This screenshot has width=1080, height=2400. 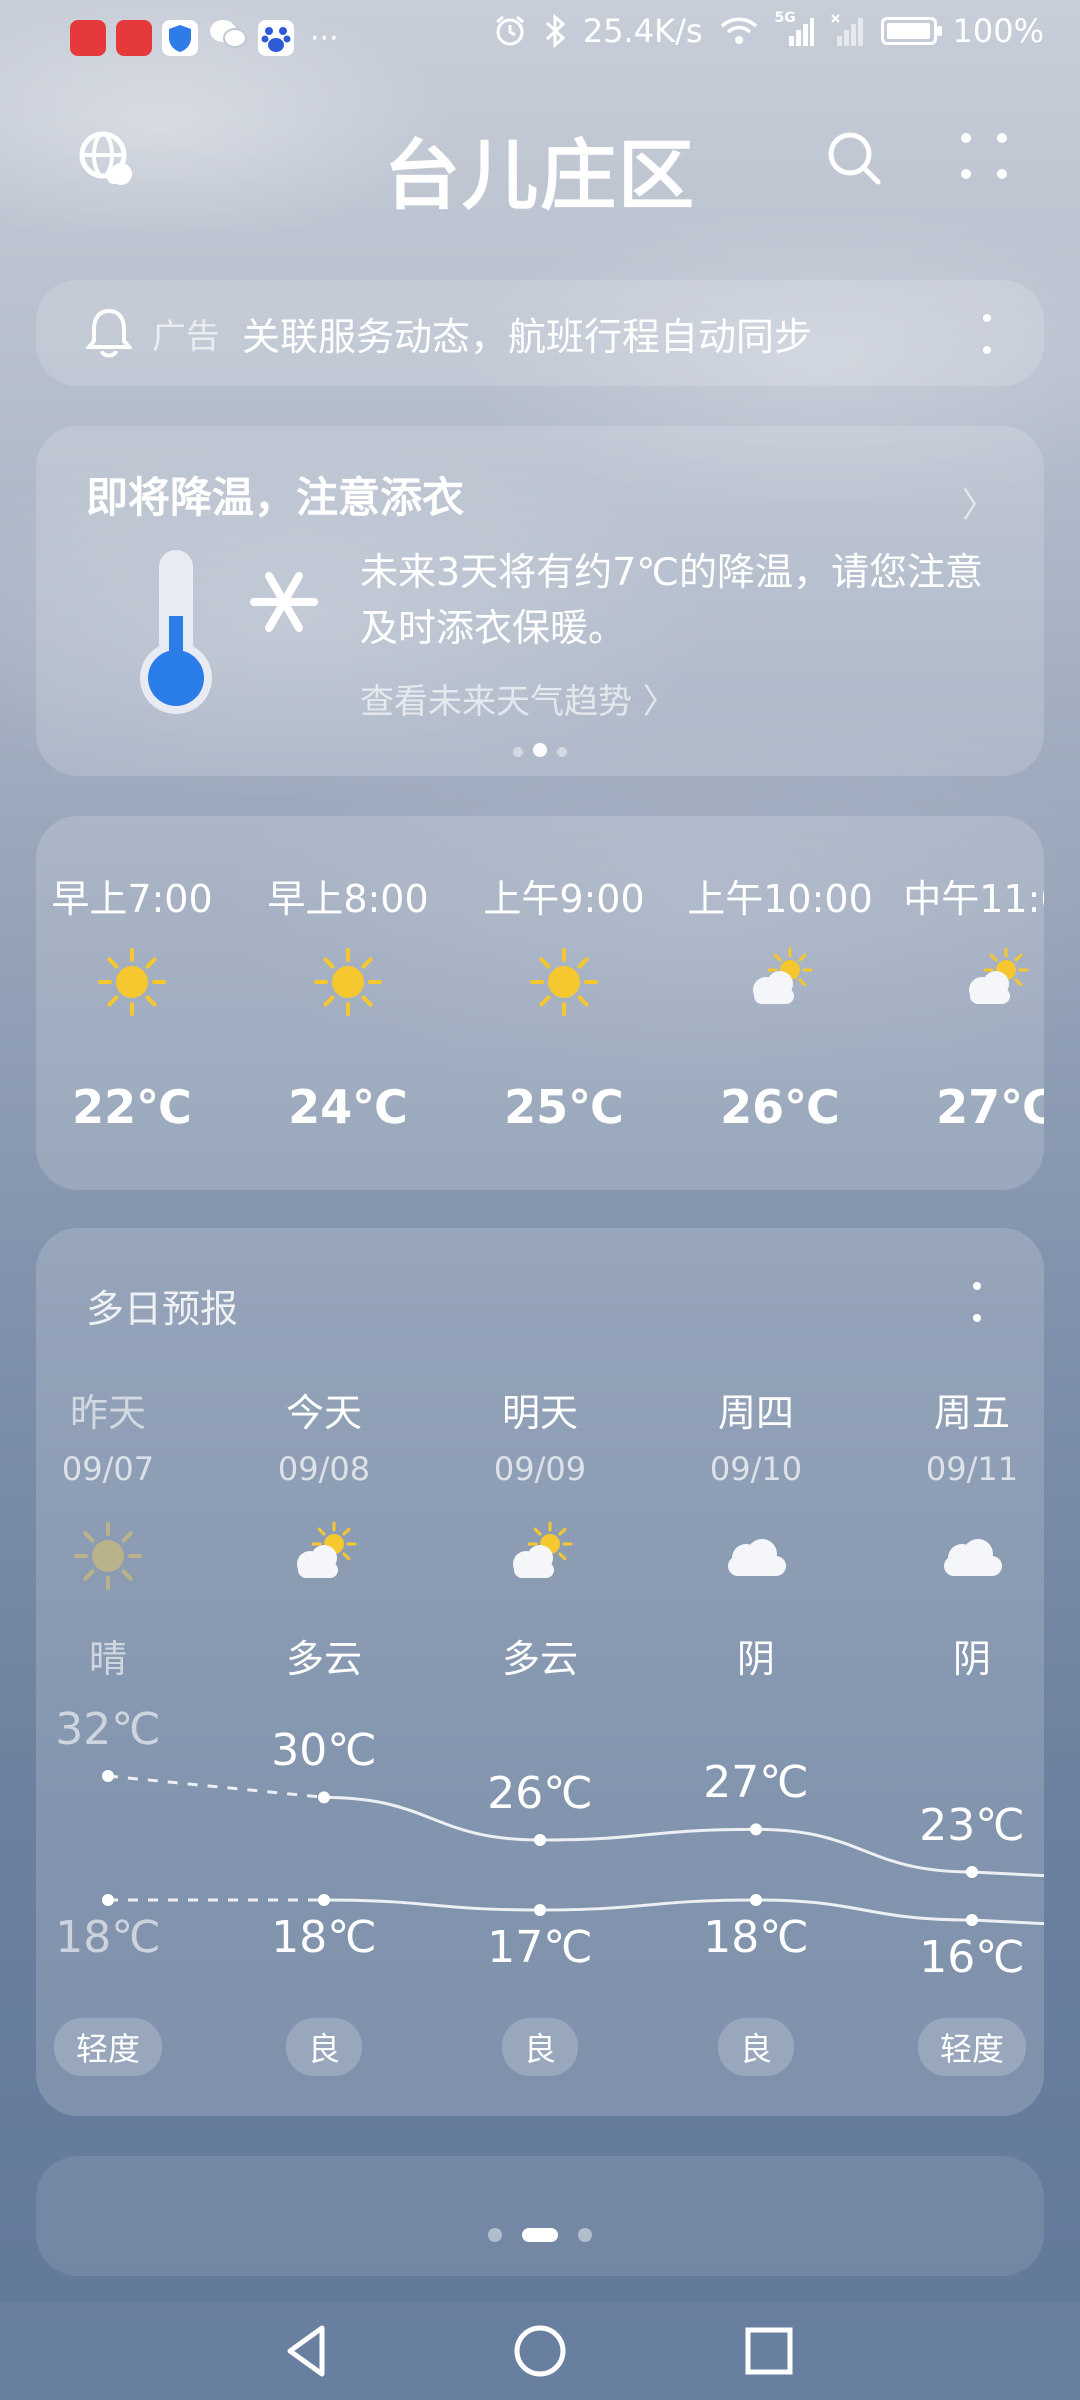 What do you see at coordinates (132, 1107) in the screenshot?
I see `hour-temp: 22℃` at bounding box center [132, 1107].